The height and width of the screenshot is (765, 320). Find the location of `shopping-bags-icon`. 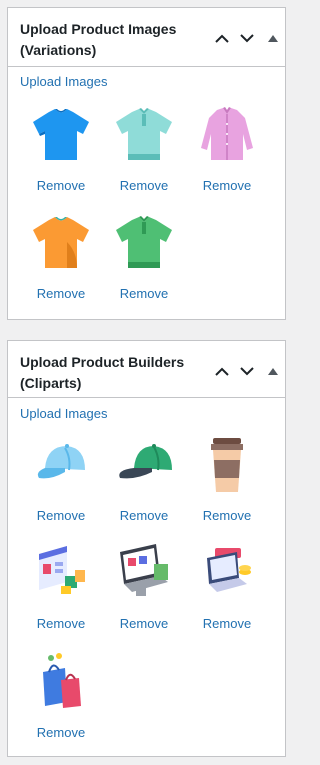

shopping-bags-icon is located at coordinates (62, 680).